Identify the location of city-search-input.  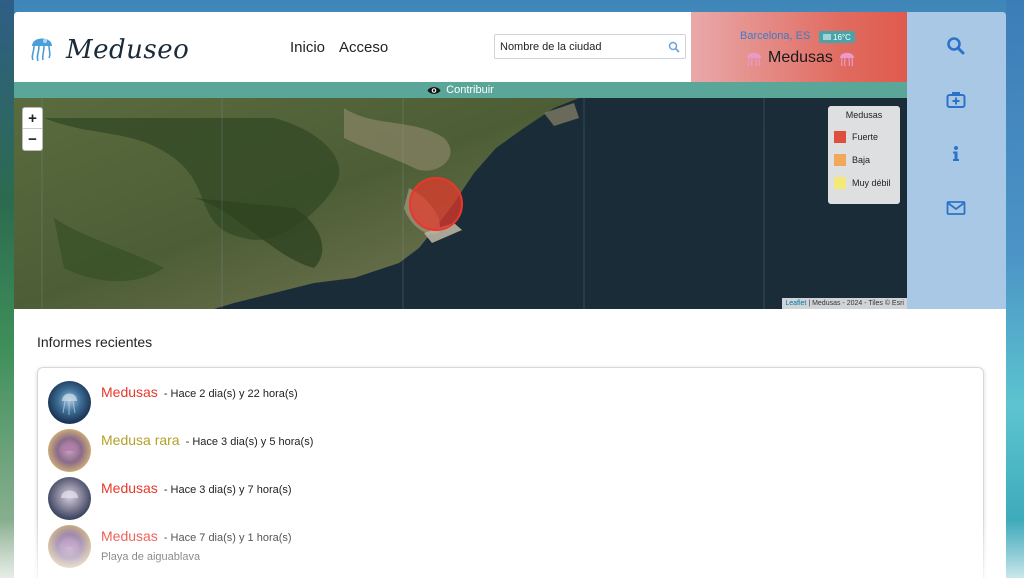
(580, 46).